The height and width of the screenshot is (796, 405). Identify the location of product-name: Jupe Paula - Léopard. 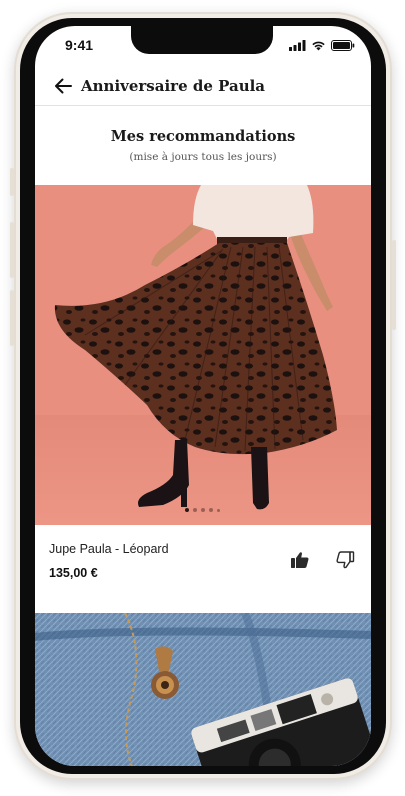
(109, 549).